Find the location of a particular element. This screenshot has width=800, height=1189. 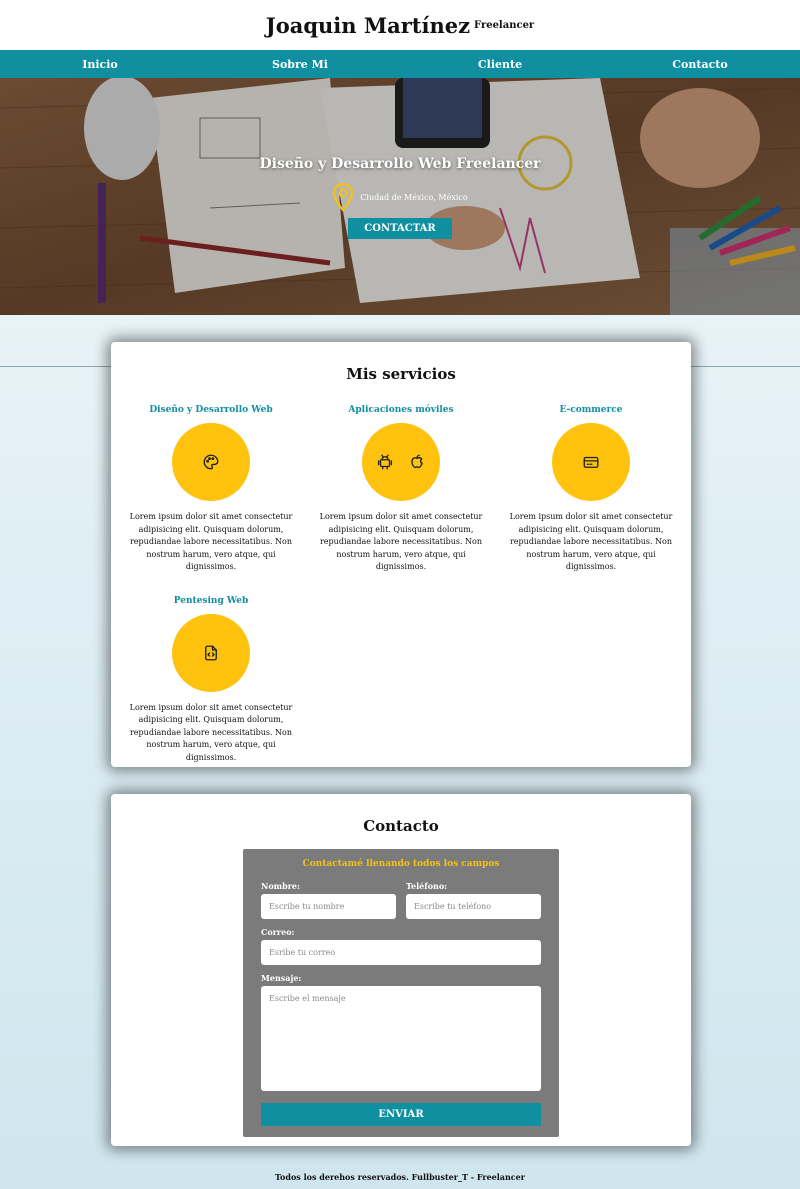

services-title: Mis servicios is located at coordinates (401, 374).